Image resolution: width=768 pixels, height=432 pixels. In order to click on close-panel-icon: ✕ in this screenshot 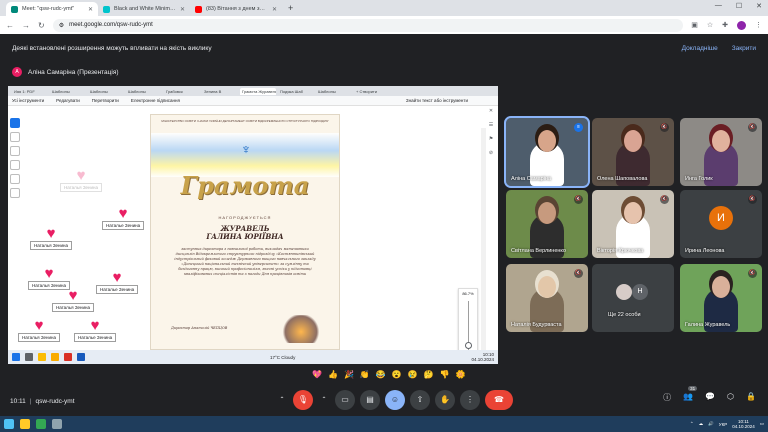, I will do `click(491, 111)`.